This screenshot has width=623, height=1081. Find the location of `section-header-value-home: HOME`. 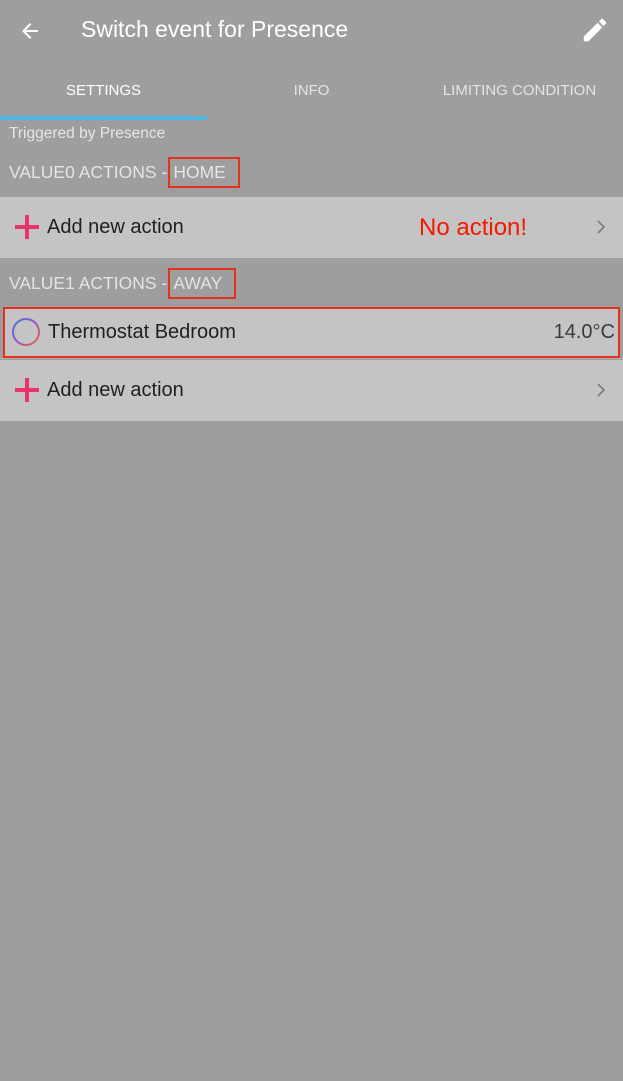

section-header-value-home: HOME is located at coordinates (204, 172).